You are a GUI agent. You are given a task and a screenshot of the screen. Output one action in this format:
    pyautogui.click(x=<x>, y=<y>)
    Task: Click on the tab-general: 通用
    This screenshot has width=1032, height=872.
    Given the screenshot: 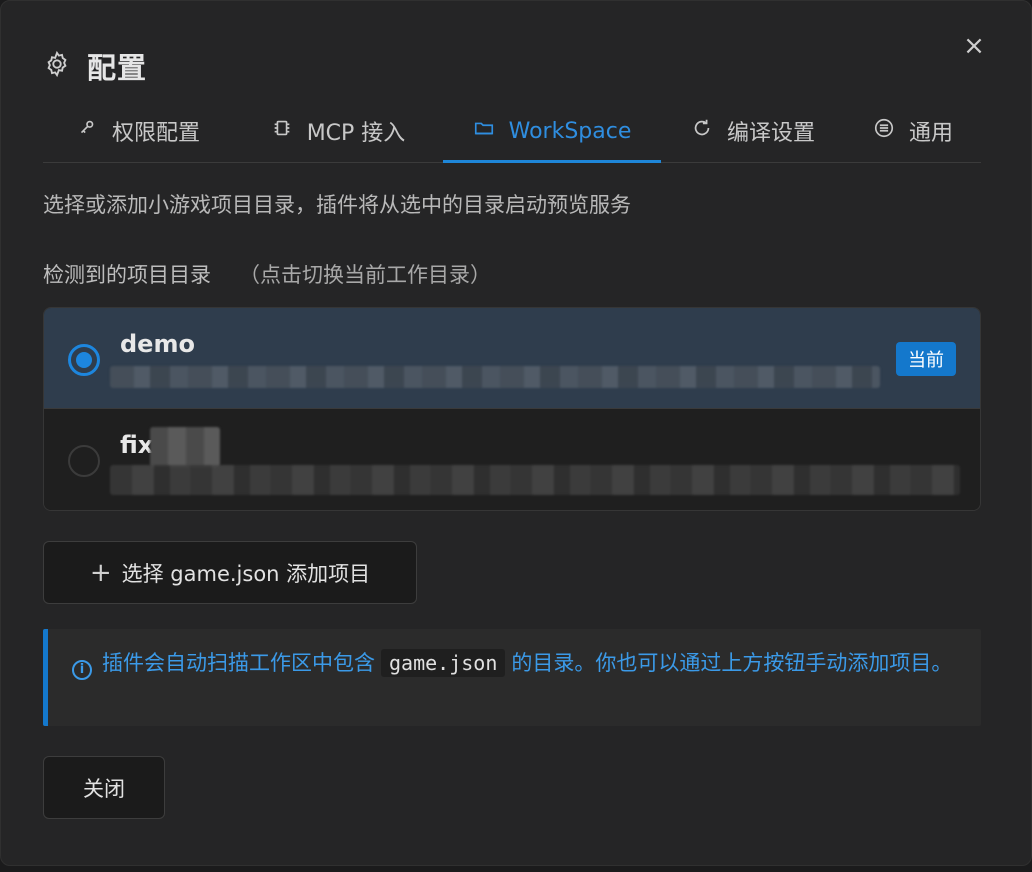 What is the action you would take?
    pyautogui.click(x=913, y=131)
    